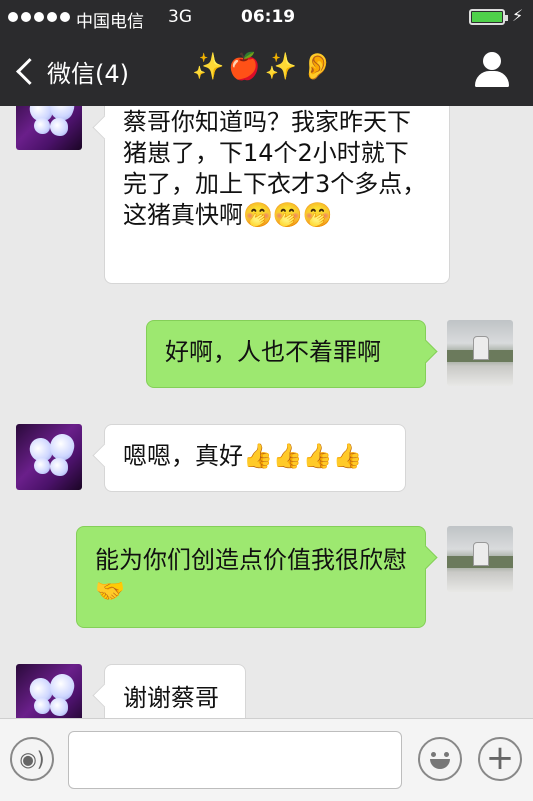 This screenshot has width=533, height=801. What do you see at coordinates (492, 79) in the screenshot?
I see `person-icon-body` at bounding box center [492, 79].